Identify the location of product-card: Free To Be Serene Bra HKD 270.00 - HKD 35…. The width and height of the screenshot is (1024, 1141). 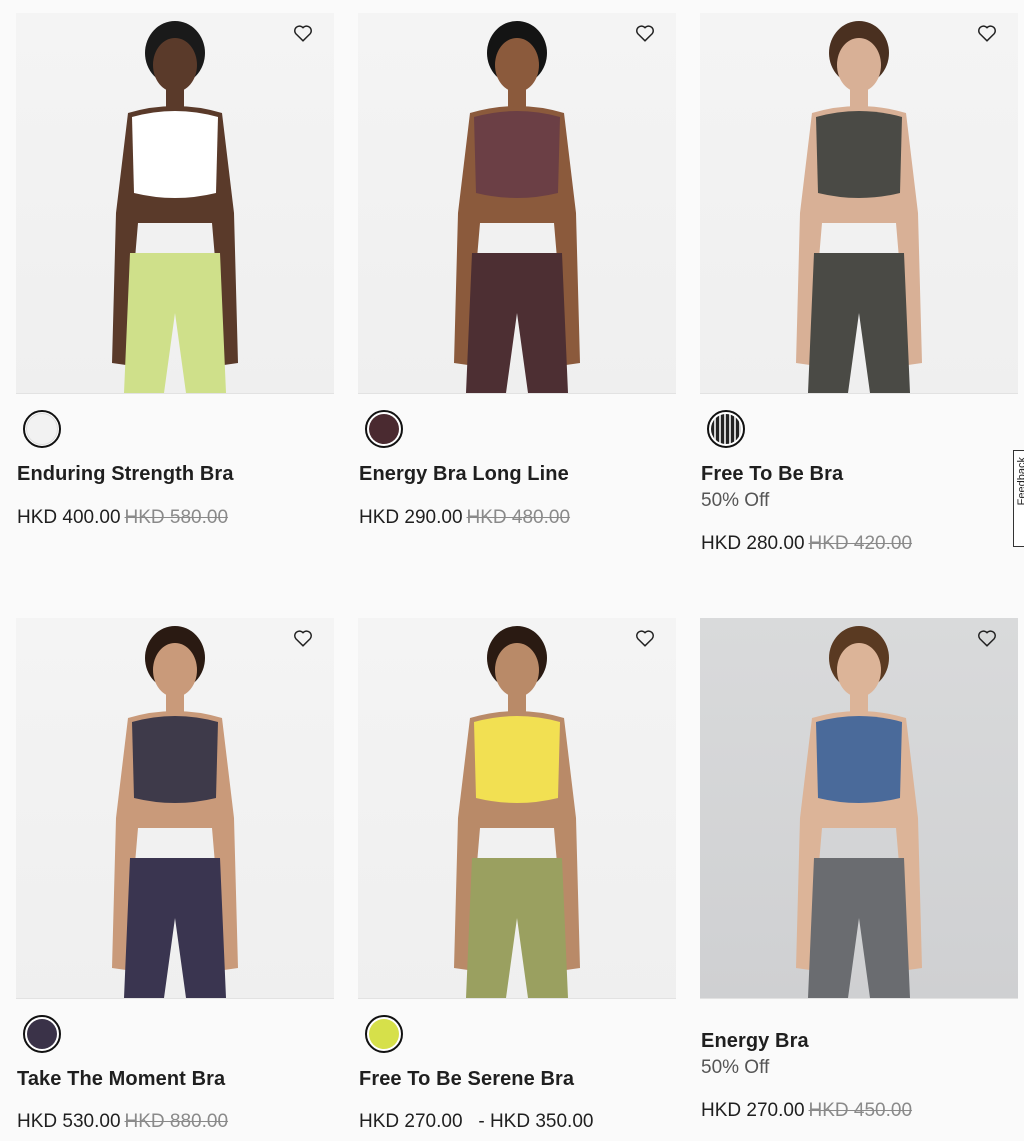
(517, 875).